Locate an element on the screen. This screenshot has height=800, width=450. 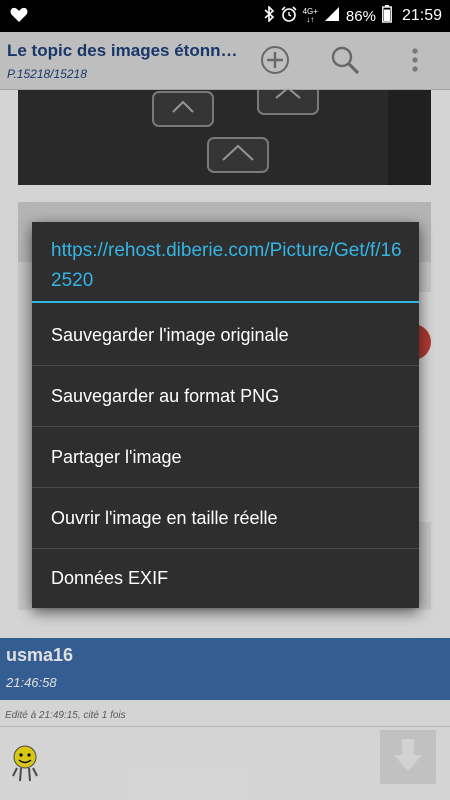
bluetooth-icon is located at coordinates (269, 15).